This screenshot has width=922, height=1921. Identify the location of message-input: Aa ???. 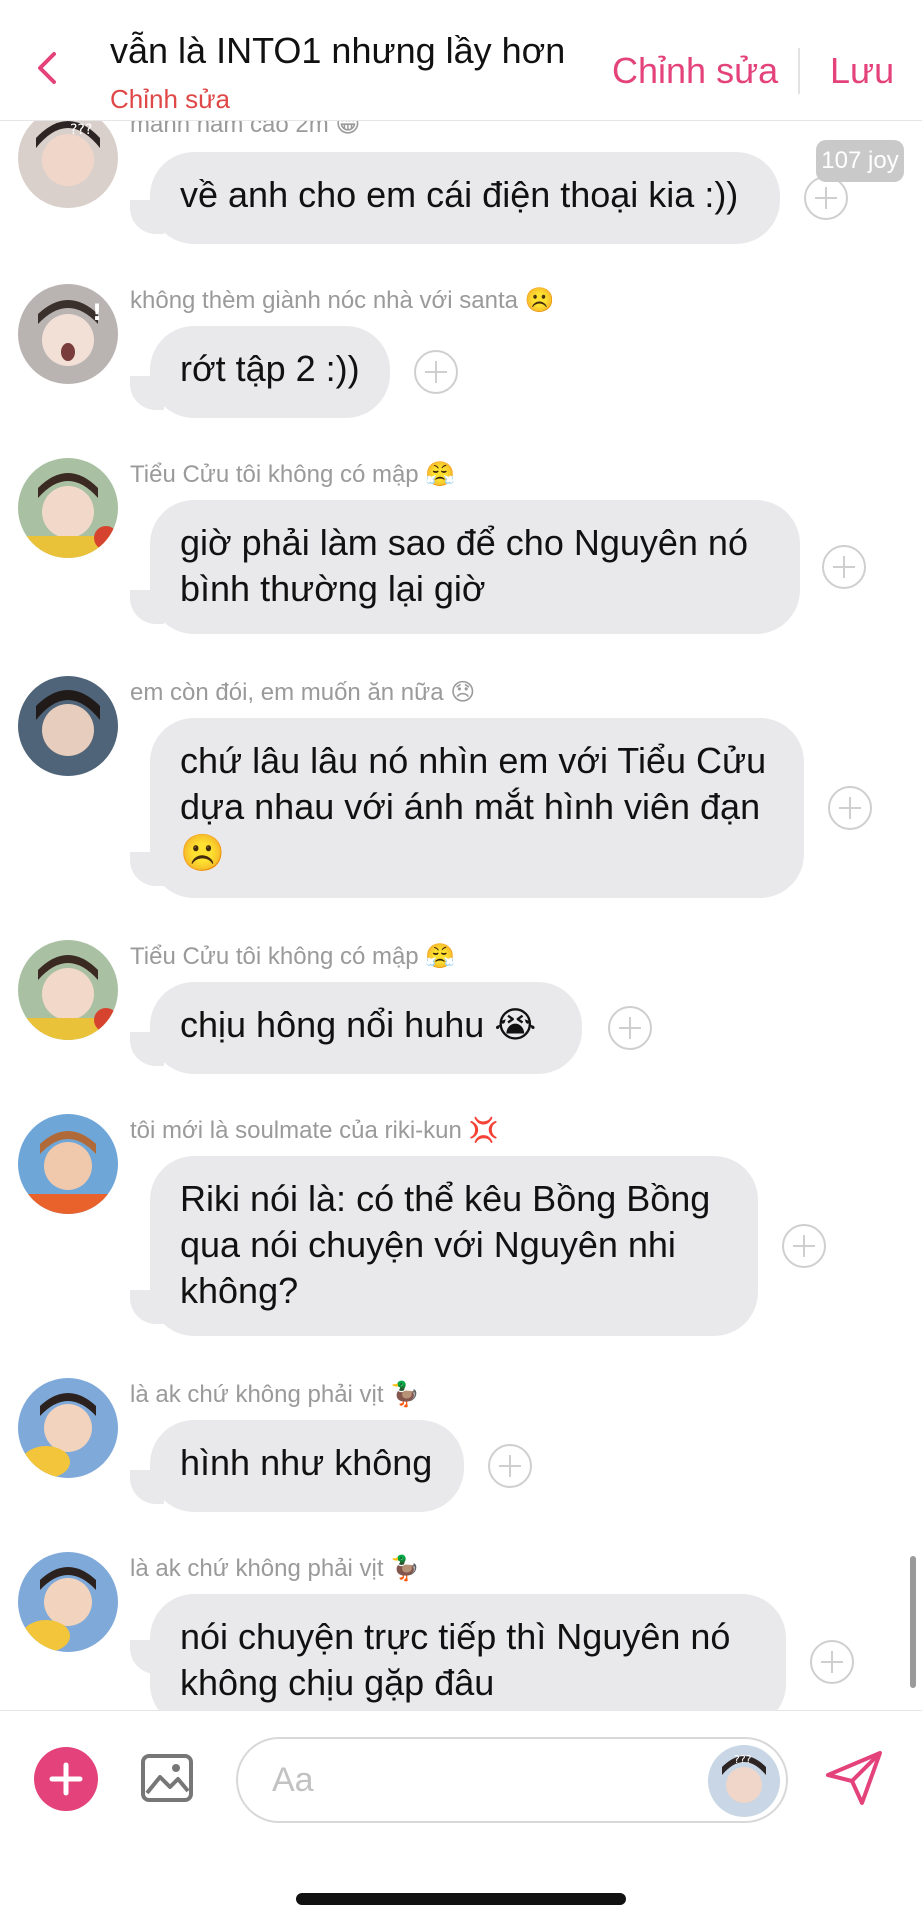
(512, 1780).